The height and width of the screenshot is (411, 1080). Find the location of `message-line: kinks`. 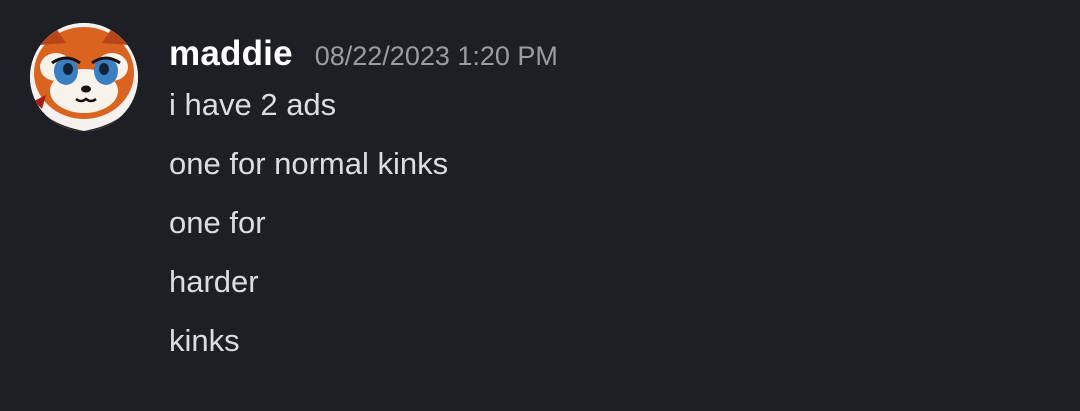

message-line: kinks is located at coordinates (204, 340).